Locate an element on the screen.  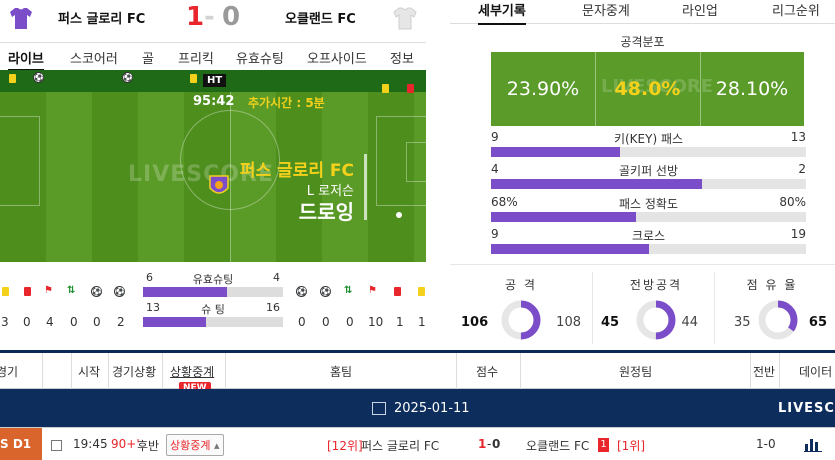
col-home-team: 홈팀 is located at coordinates (341, 371).